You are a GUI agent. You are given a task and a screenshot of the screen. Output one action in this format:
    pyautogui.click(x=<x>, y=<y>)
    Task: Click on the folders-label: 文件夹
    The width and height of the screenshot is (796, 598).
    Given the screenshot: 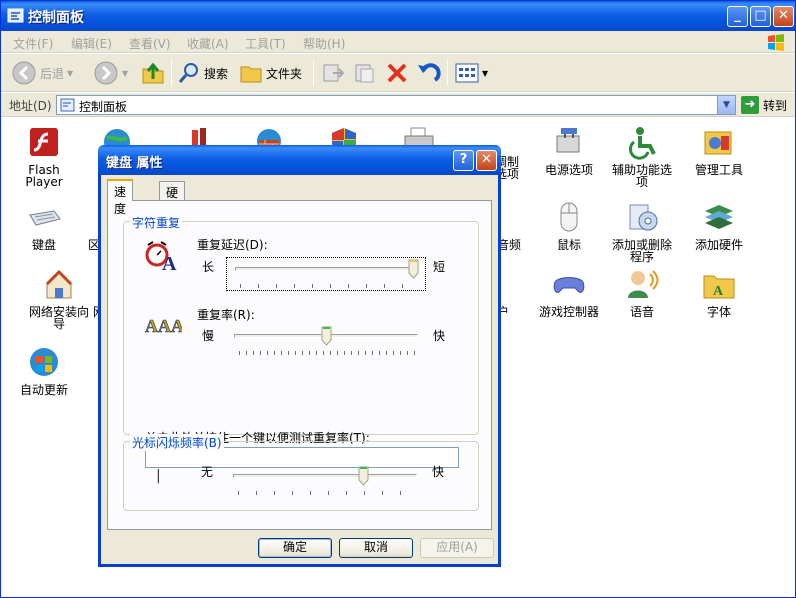 What is the action you would take?
    pyautogui.click(x=284, y=73)
    